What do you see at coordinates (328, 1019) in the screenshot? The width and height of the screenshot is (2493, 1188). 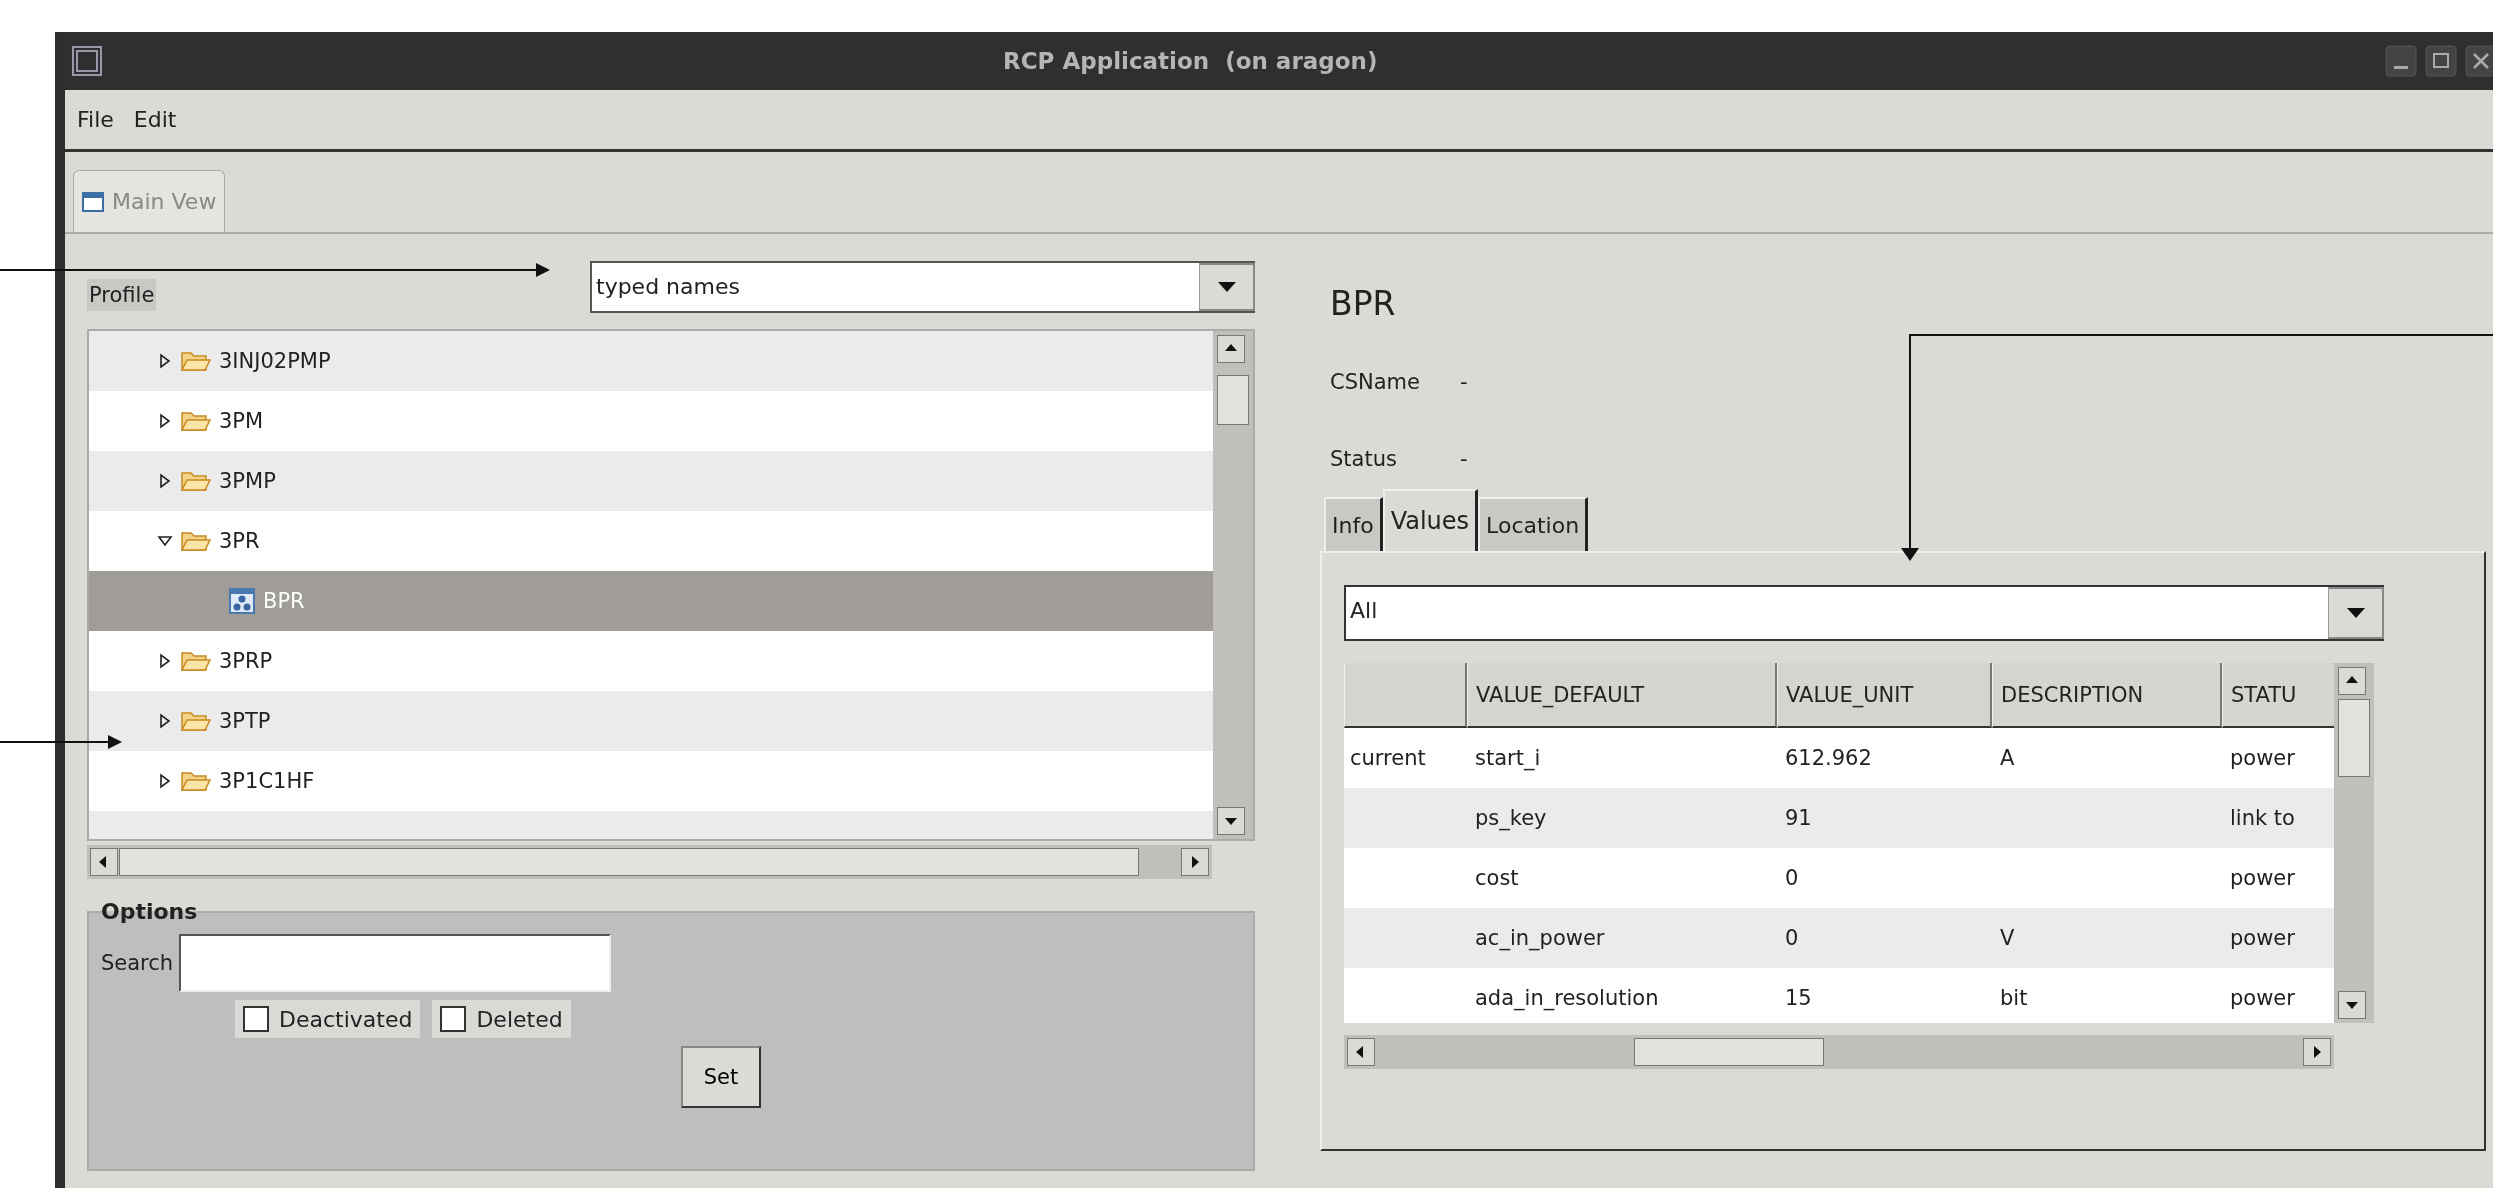 I see `checkbox: Deactivated` at bounding box center [328, 1019].